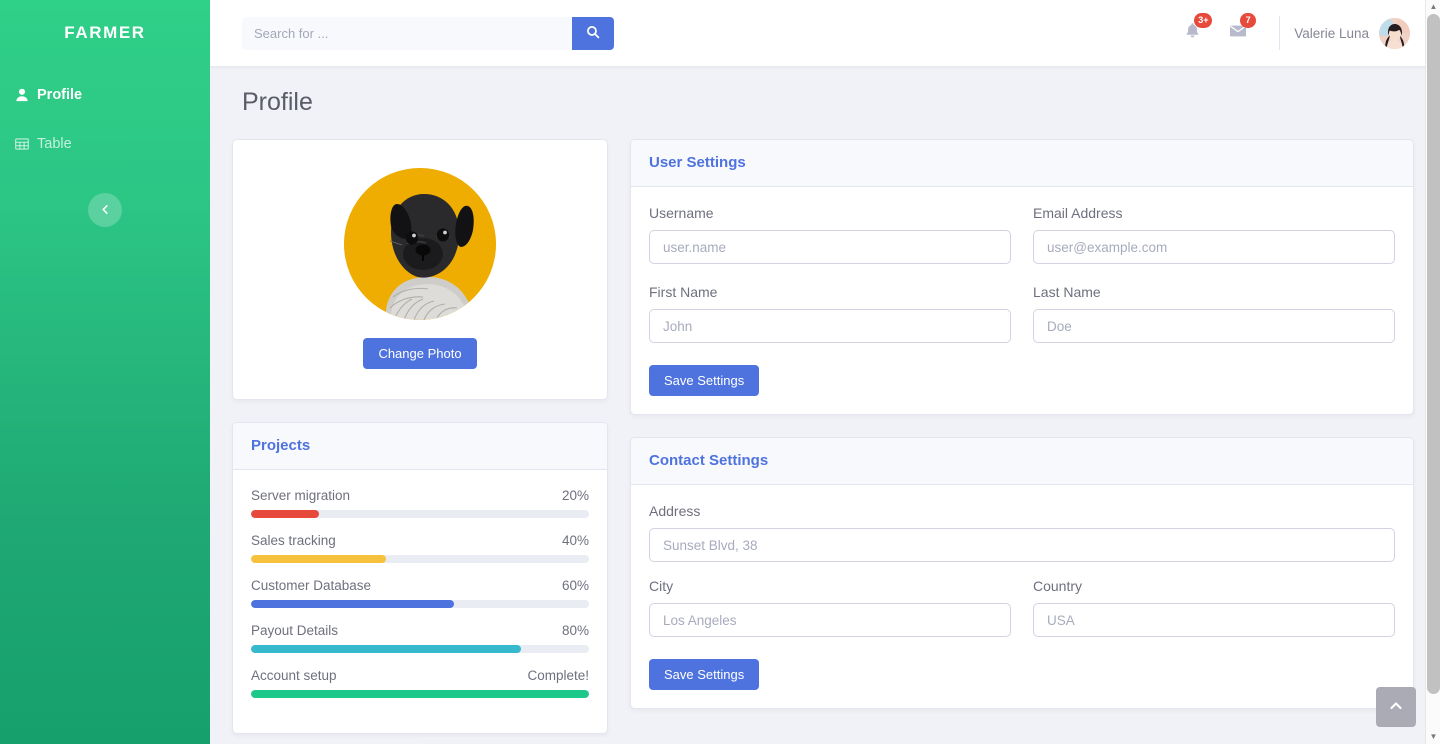 This screenshot has height=744, width=1440. What do you see at coordinates (293, 540) in the screenshot?
I see `project-name: Sales tracking` at bounding box center [293, 540].